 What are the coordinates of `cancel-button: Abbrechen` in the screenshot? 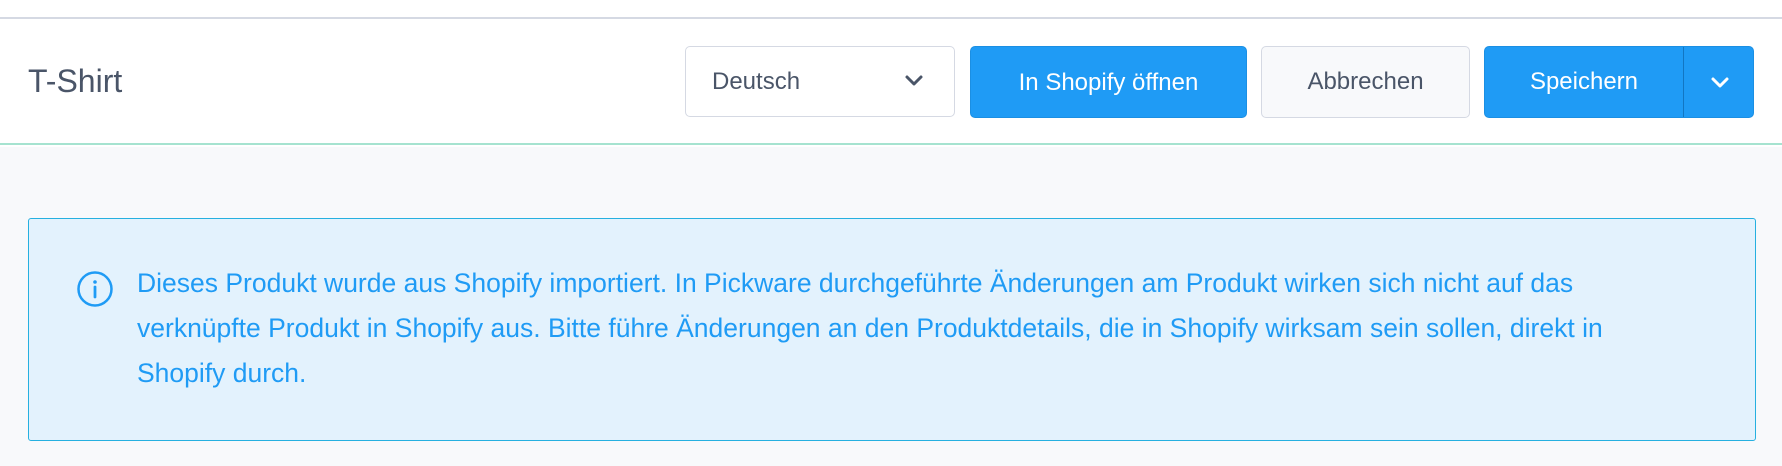 It's located at (1365, 82).